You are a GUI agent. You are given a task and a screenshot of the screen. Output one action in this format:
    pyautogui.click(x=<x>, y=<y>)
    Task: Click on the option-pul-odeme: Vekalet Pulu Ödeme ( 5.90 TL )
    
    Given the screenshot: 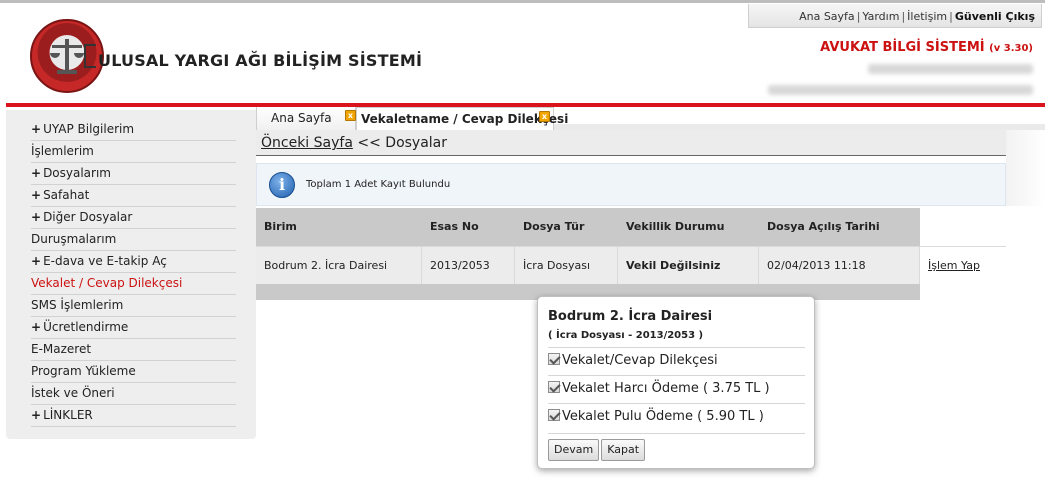 What is the action you would take?
    pyautogui.click(x=676, y=417)
    